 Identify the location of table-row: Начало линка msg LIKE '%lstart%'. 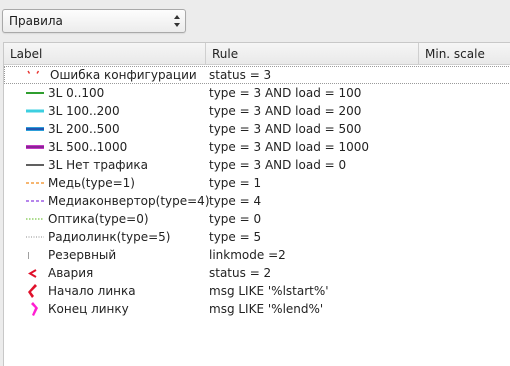
(257, 291).